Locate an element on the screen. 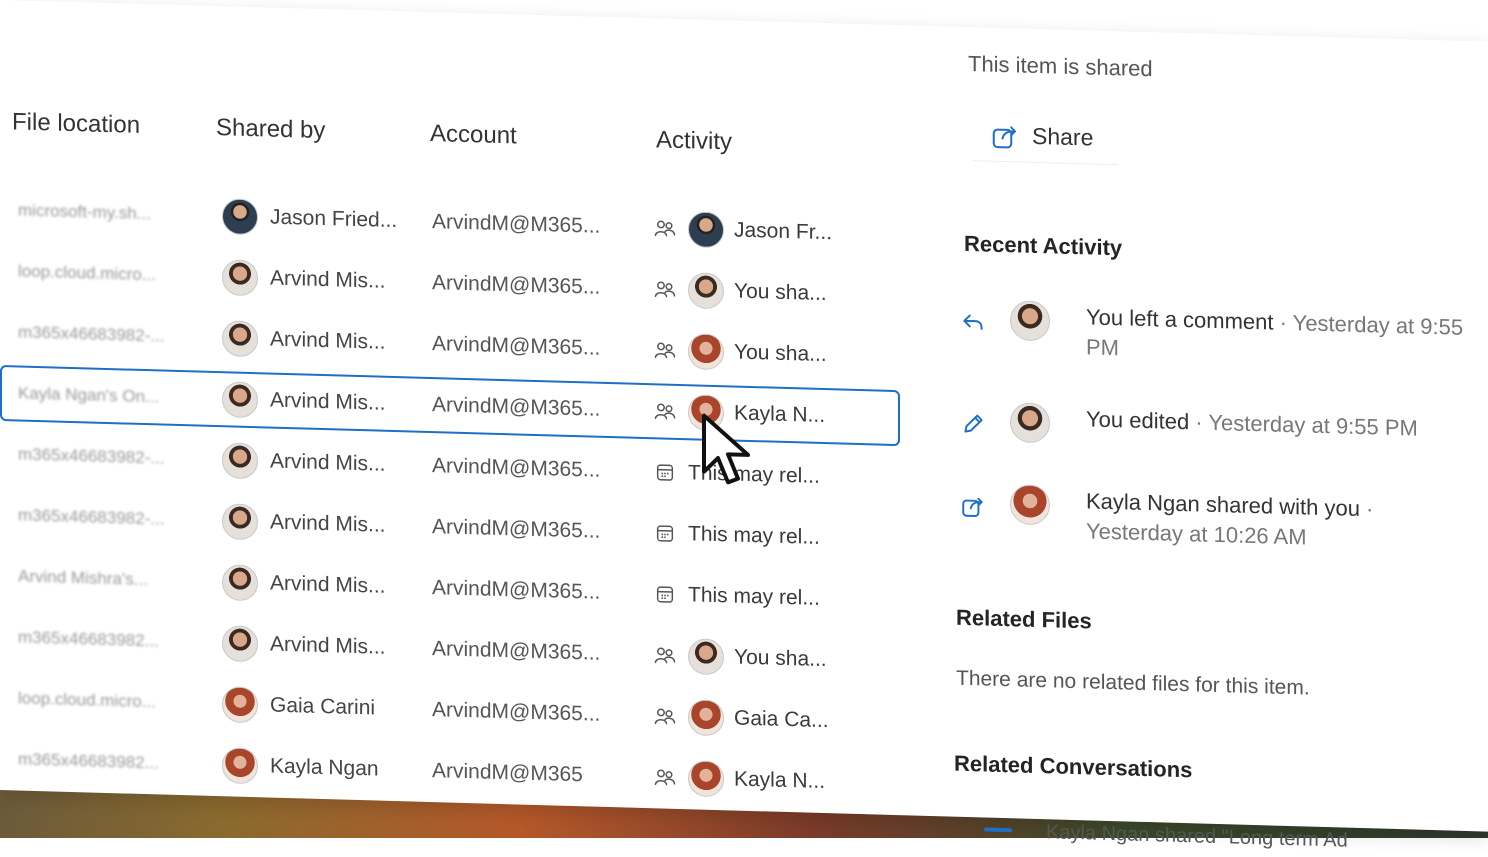 The width and height of the screenshot is (1488, 857). column-header-shared-by: Shared by is located at coordinates (270, 129).